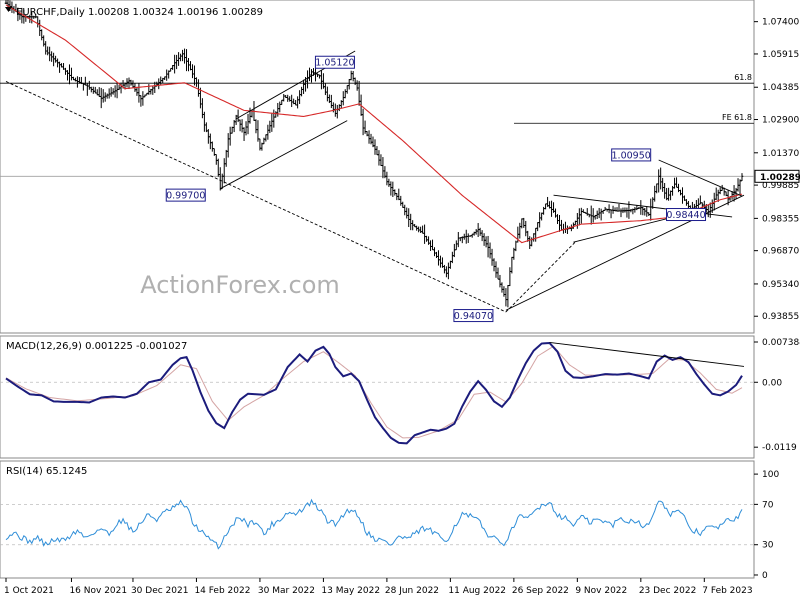  Describe the element at coordinates (96, 346) in the screenshot. I see `macd-title: MACD(12,26,9) 0.001225 -0.001027` at that location.